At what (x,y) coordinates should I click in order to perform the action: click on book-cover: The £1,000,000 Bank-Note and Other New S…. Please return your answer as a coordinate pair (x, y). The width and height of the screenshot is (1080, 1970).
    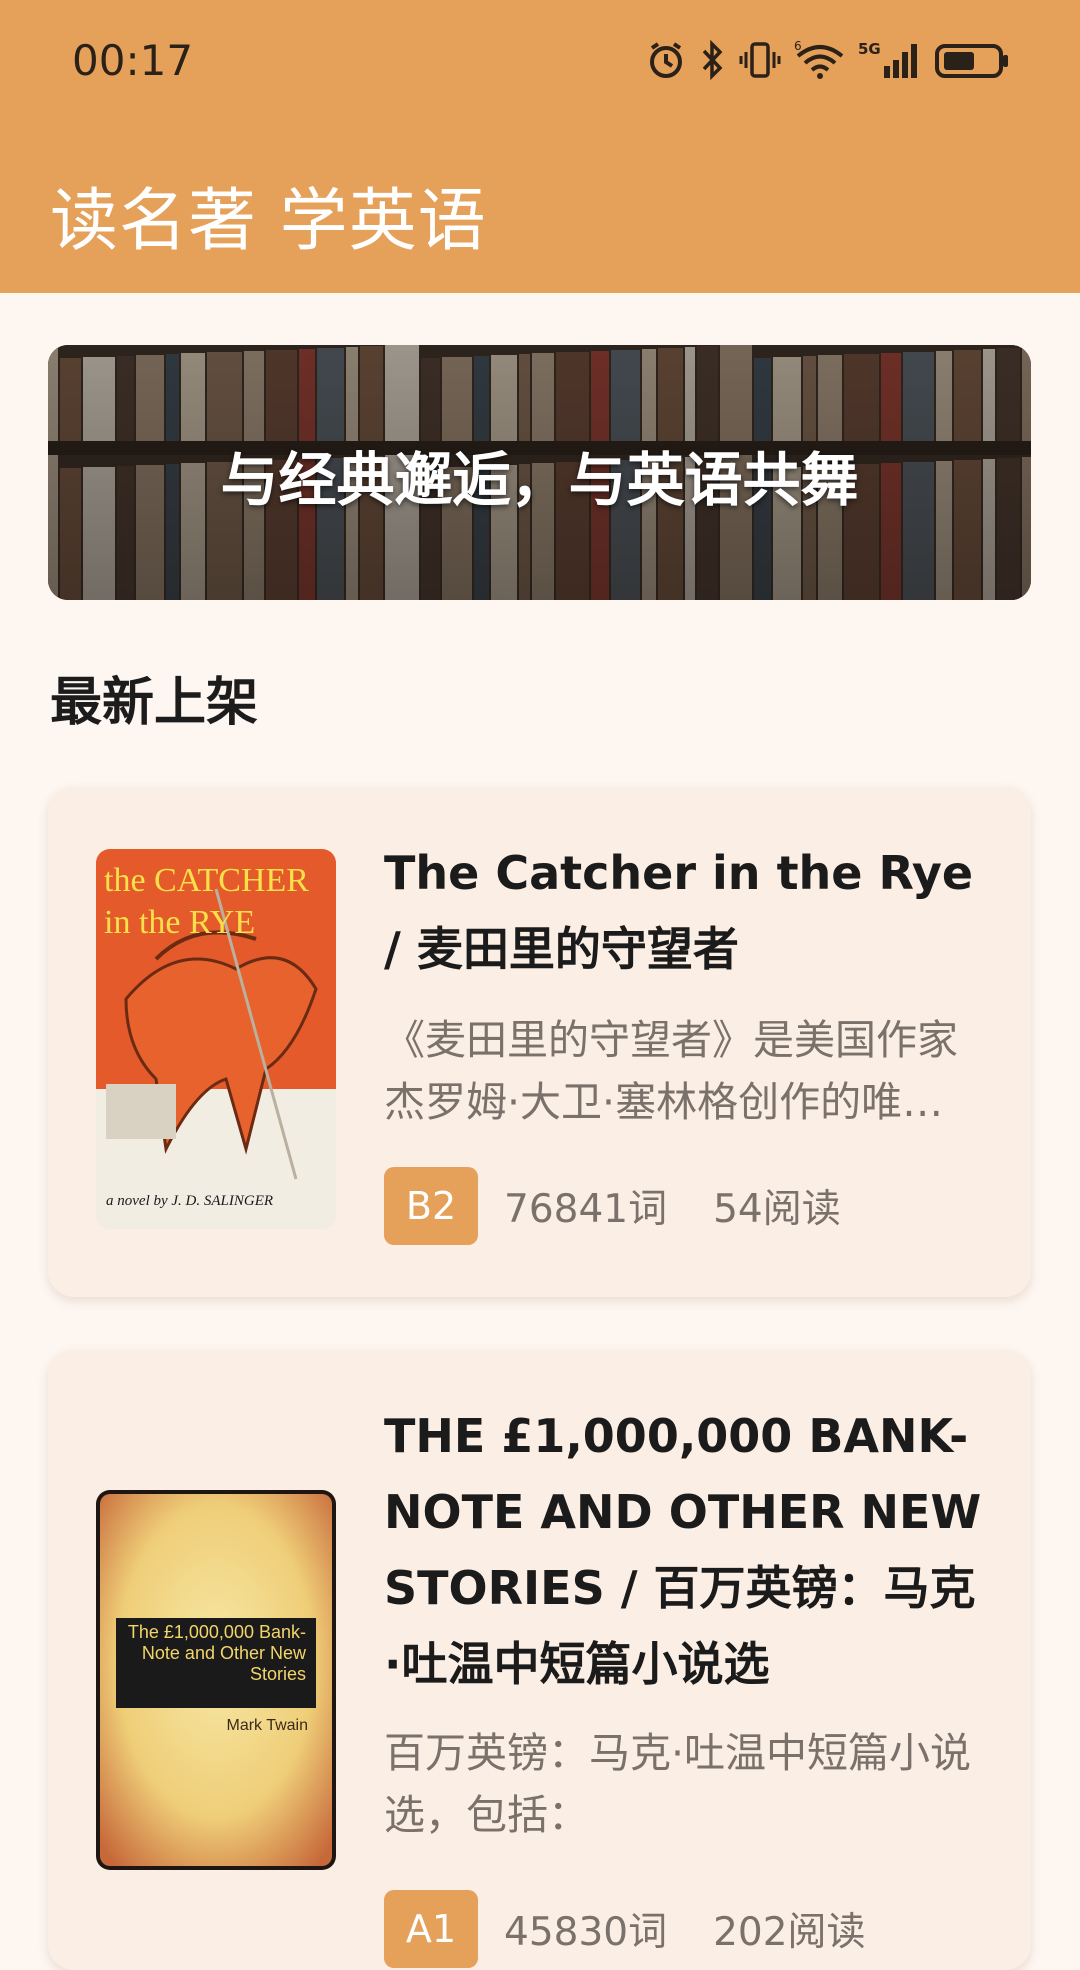
    Looking at the image, I should click on (216, 1680).